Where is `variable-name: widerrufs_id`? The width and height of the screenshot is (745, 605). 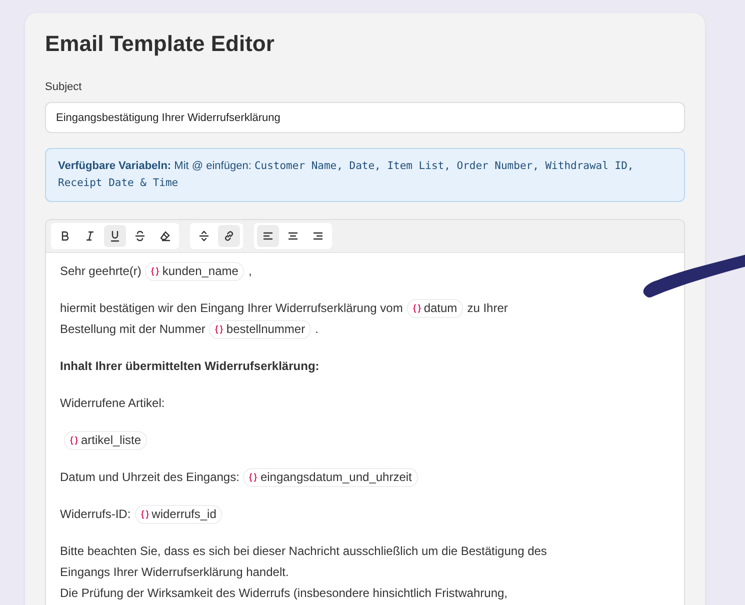 variable-name: widerrufs_id is located at coordinates (184, 515).